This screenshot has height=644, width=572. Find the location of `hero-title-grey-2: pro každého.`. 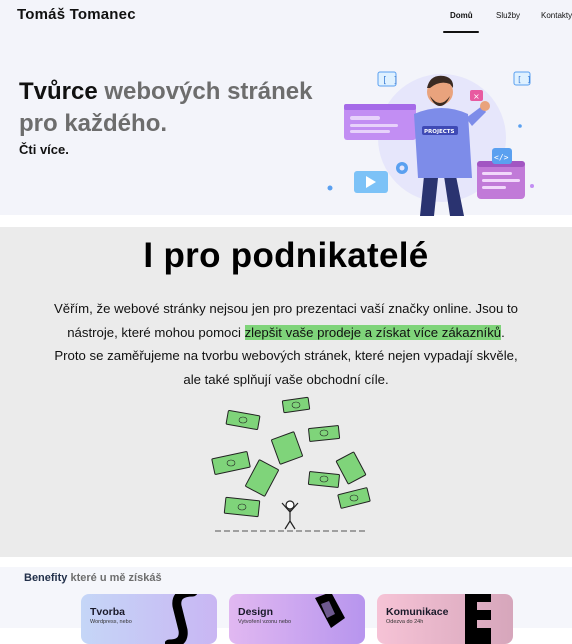

hero-title-grey-2: pro každého. is located at coordinates (93, 123).